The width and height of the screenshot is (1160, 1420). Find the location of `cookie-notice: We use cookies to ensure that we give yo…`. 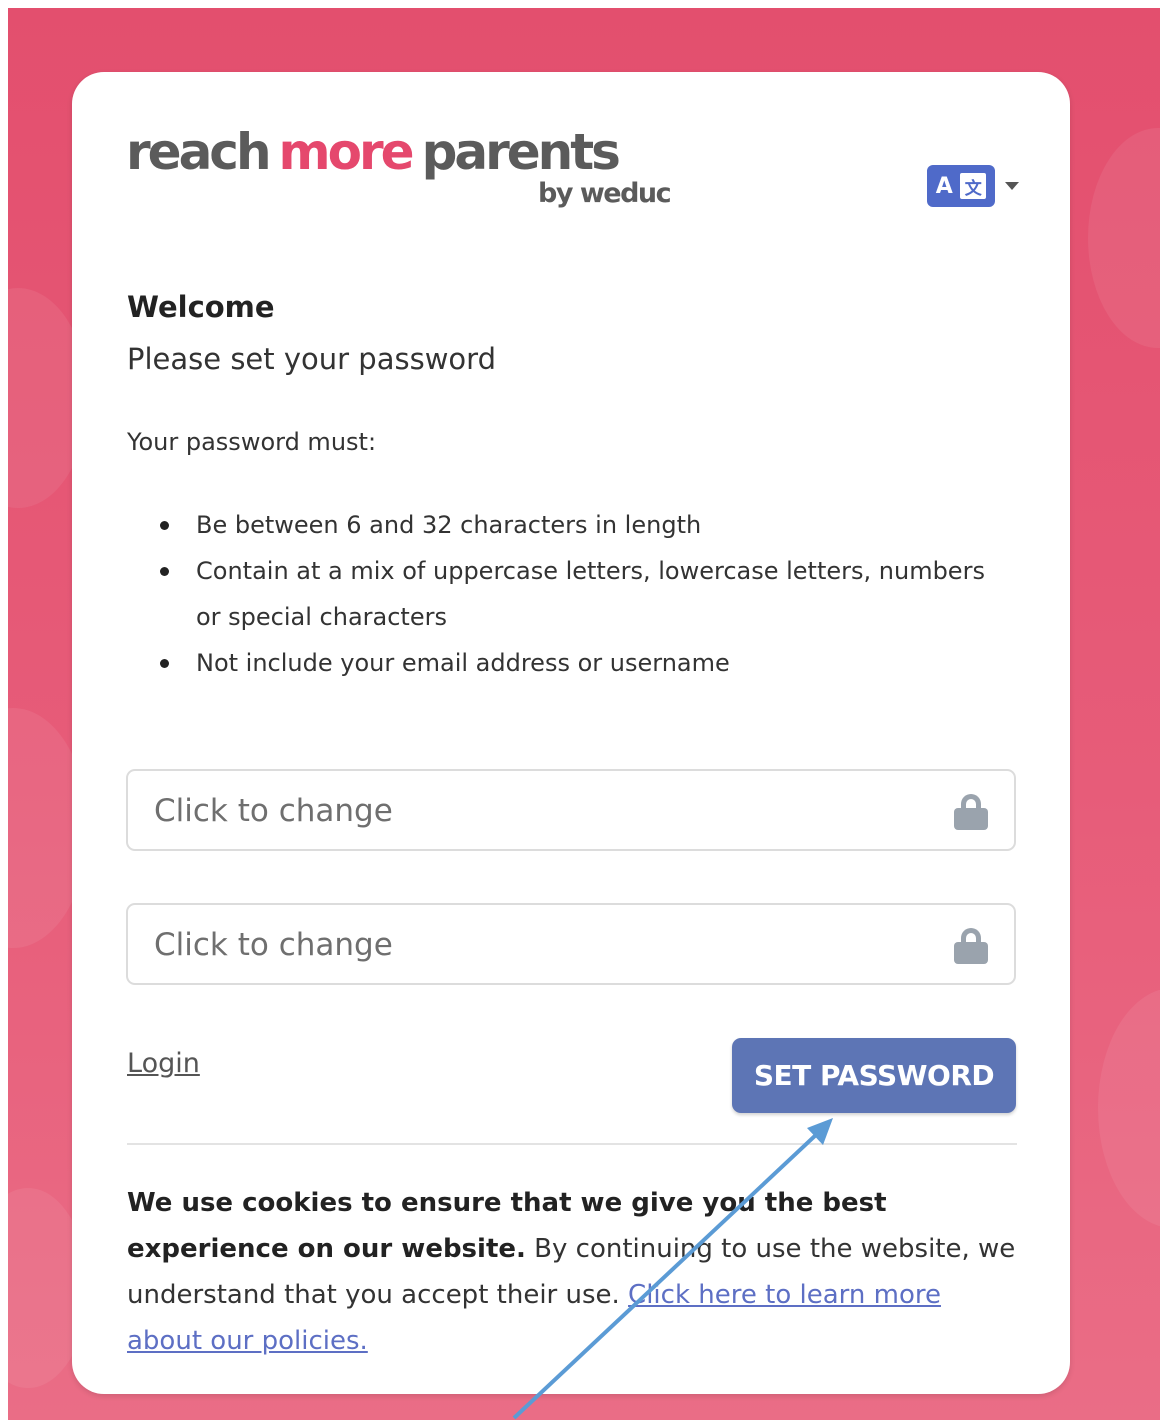

cookie-notice: We use cookies to ensure that we give yo… is located at coordinates (574, 1272).